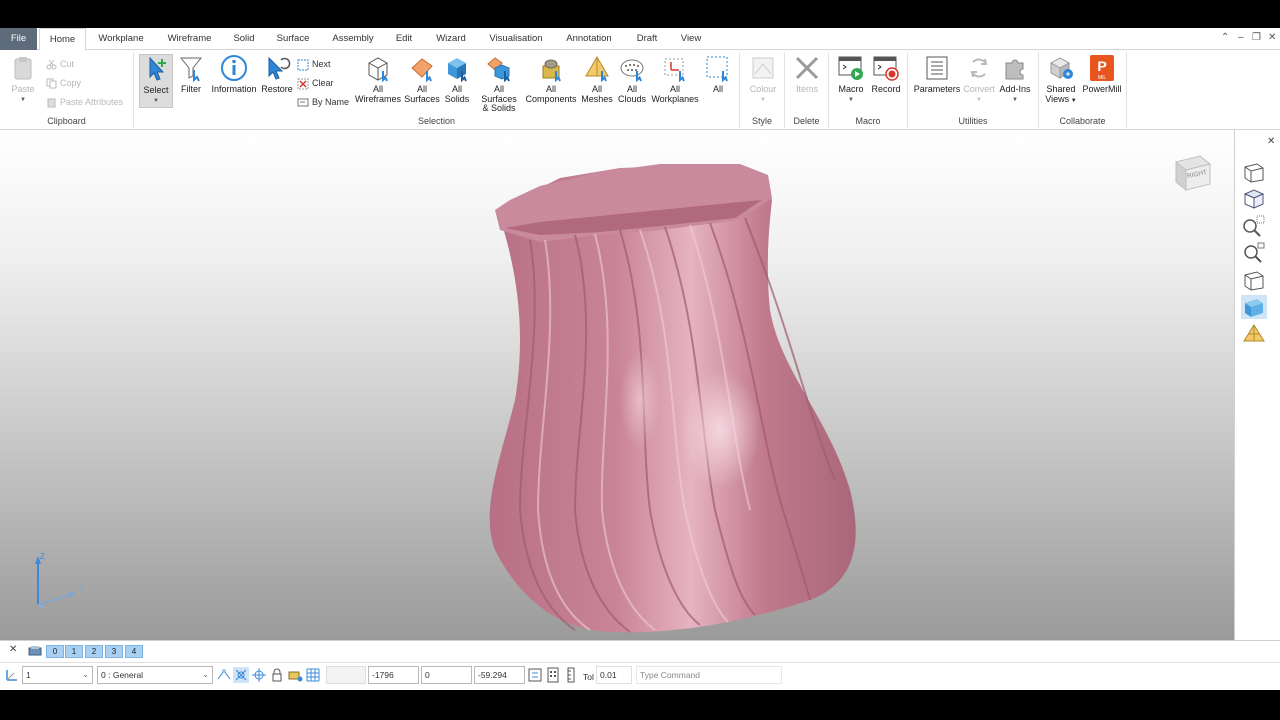  I want to click on macro-button: Macro ▼, so click(851, 79).